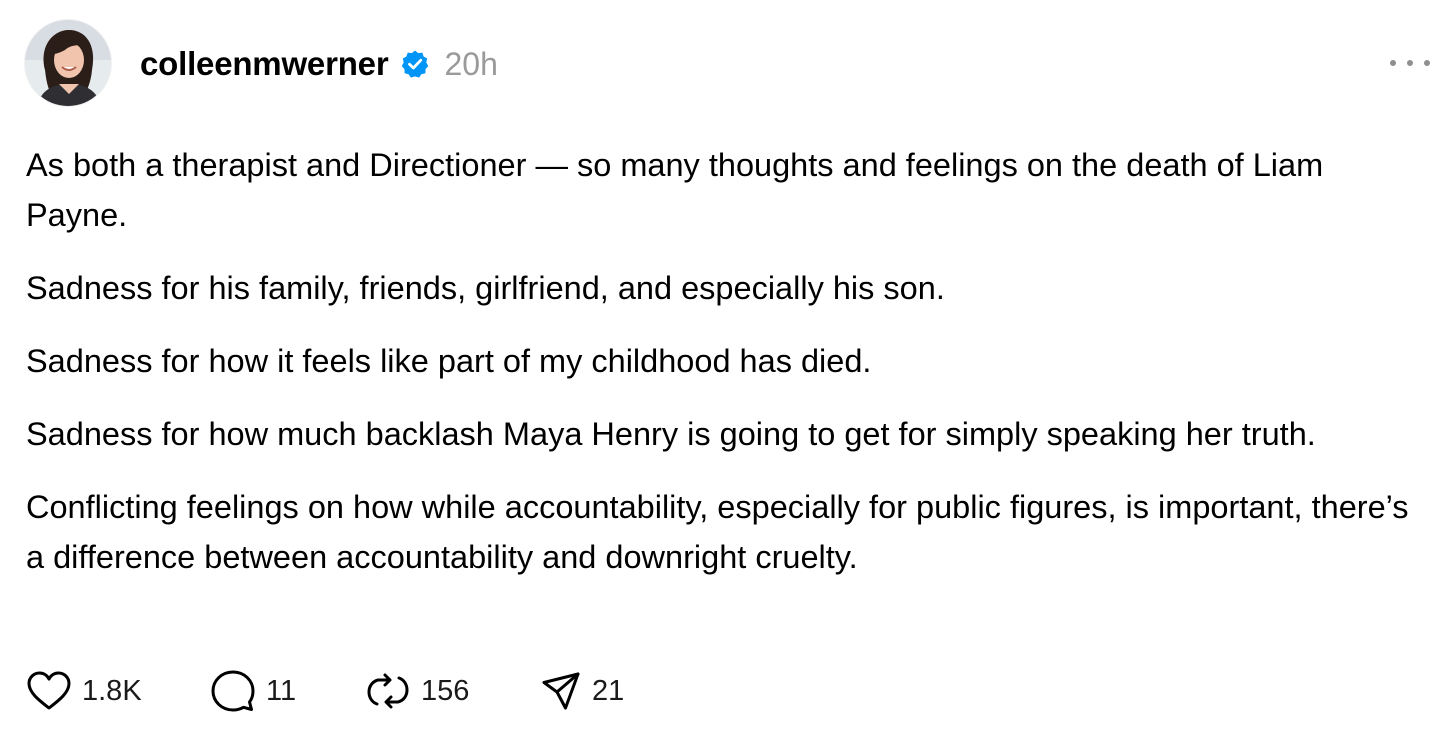  I want to click on avatar-image, so click(68, 63).